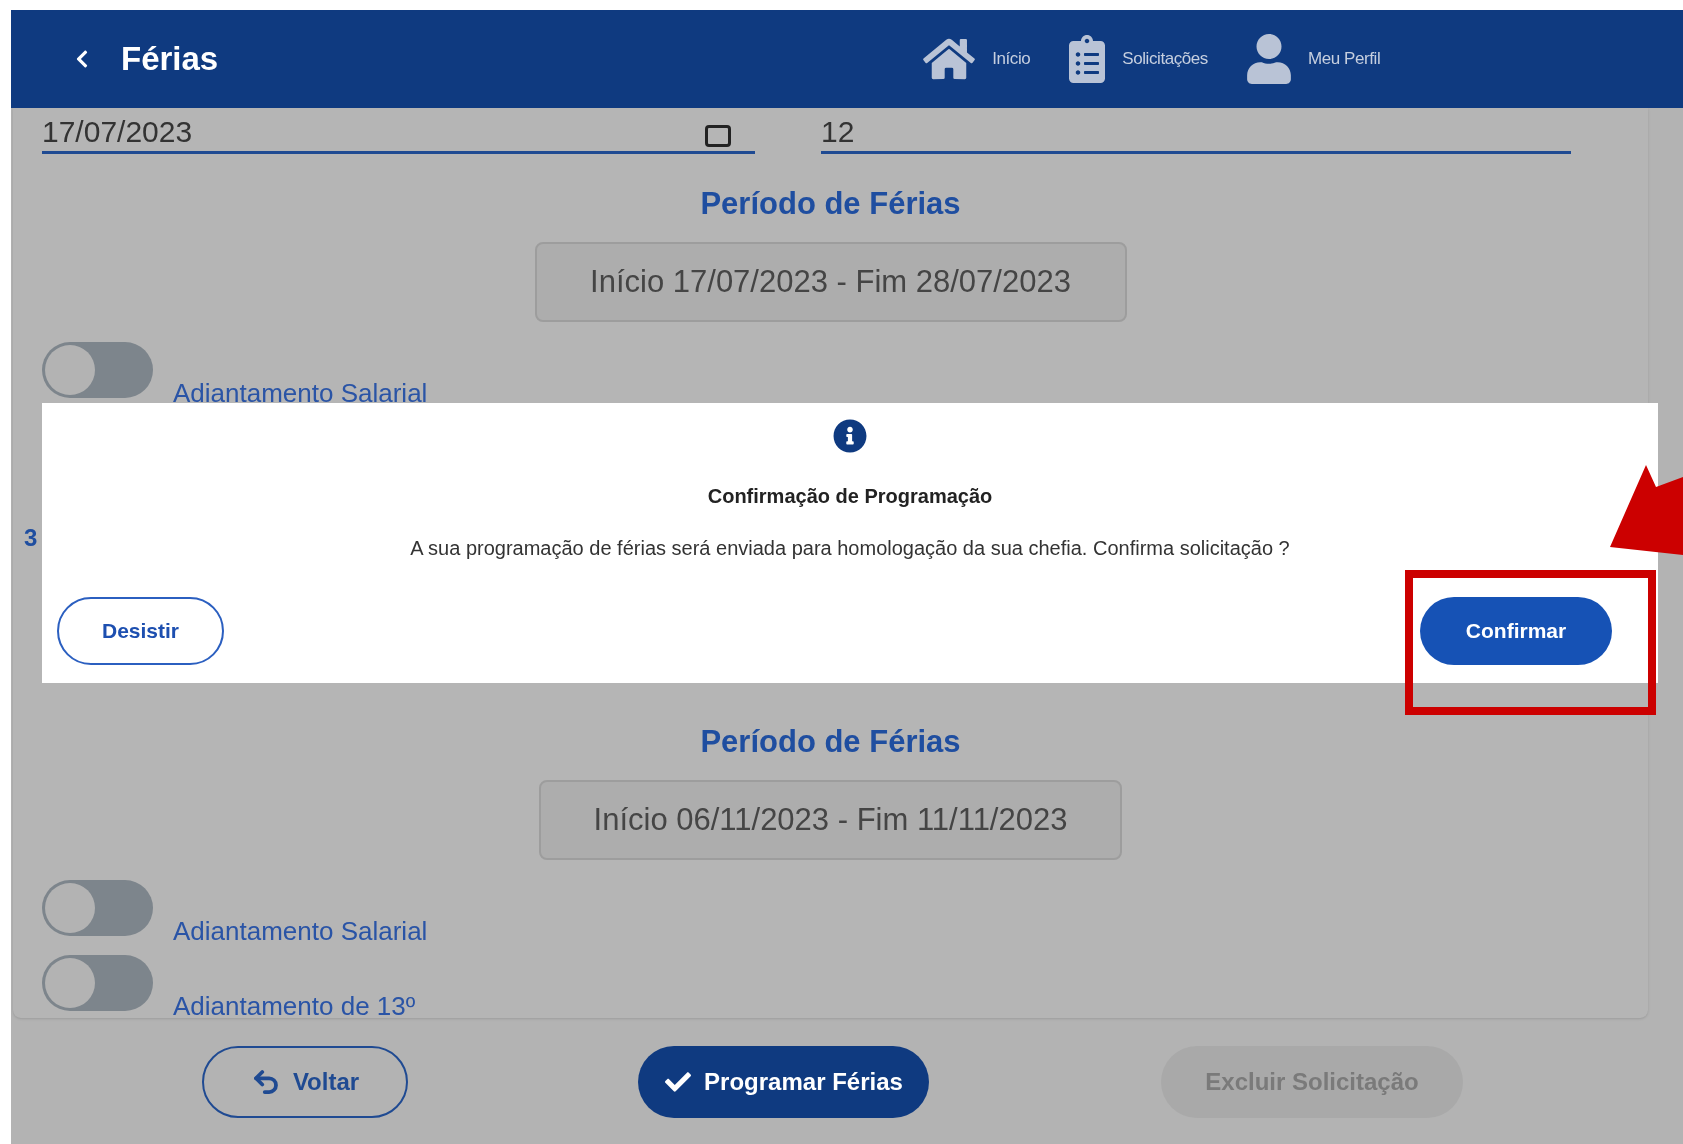 This screenshot has height=1144, width=1683. I want to click on calendar-icon, so click(718, 136).